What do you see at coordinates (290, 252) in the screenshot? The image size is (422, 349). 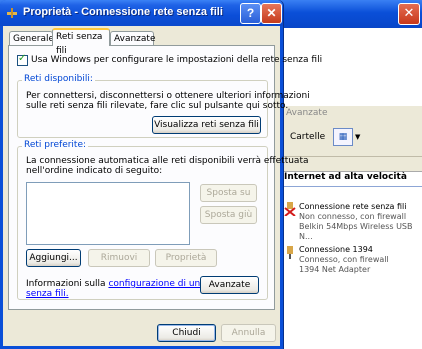 I see `connection-1394-icon` at bounding box center [290, 252].